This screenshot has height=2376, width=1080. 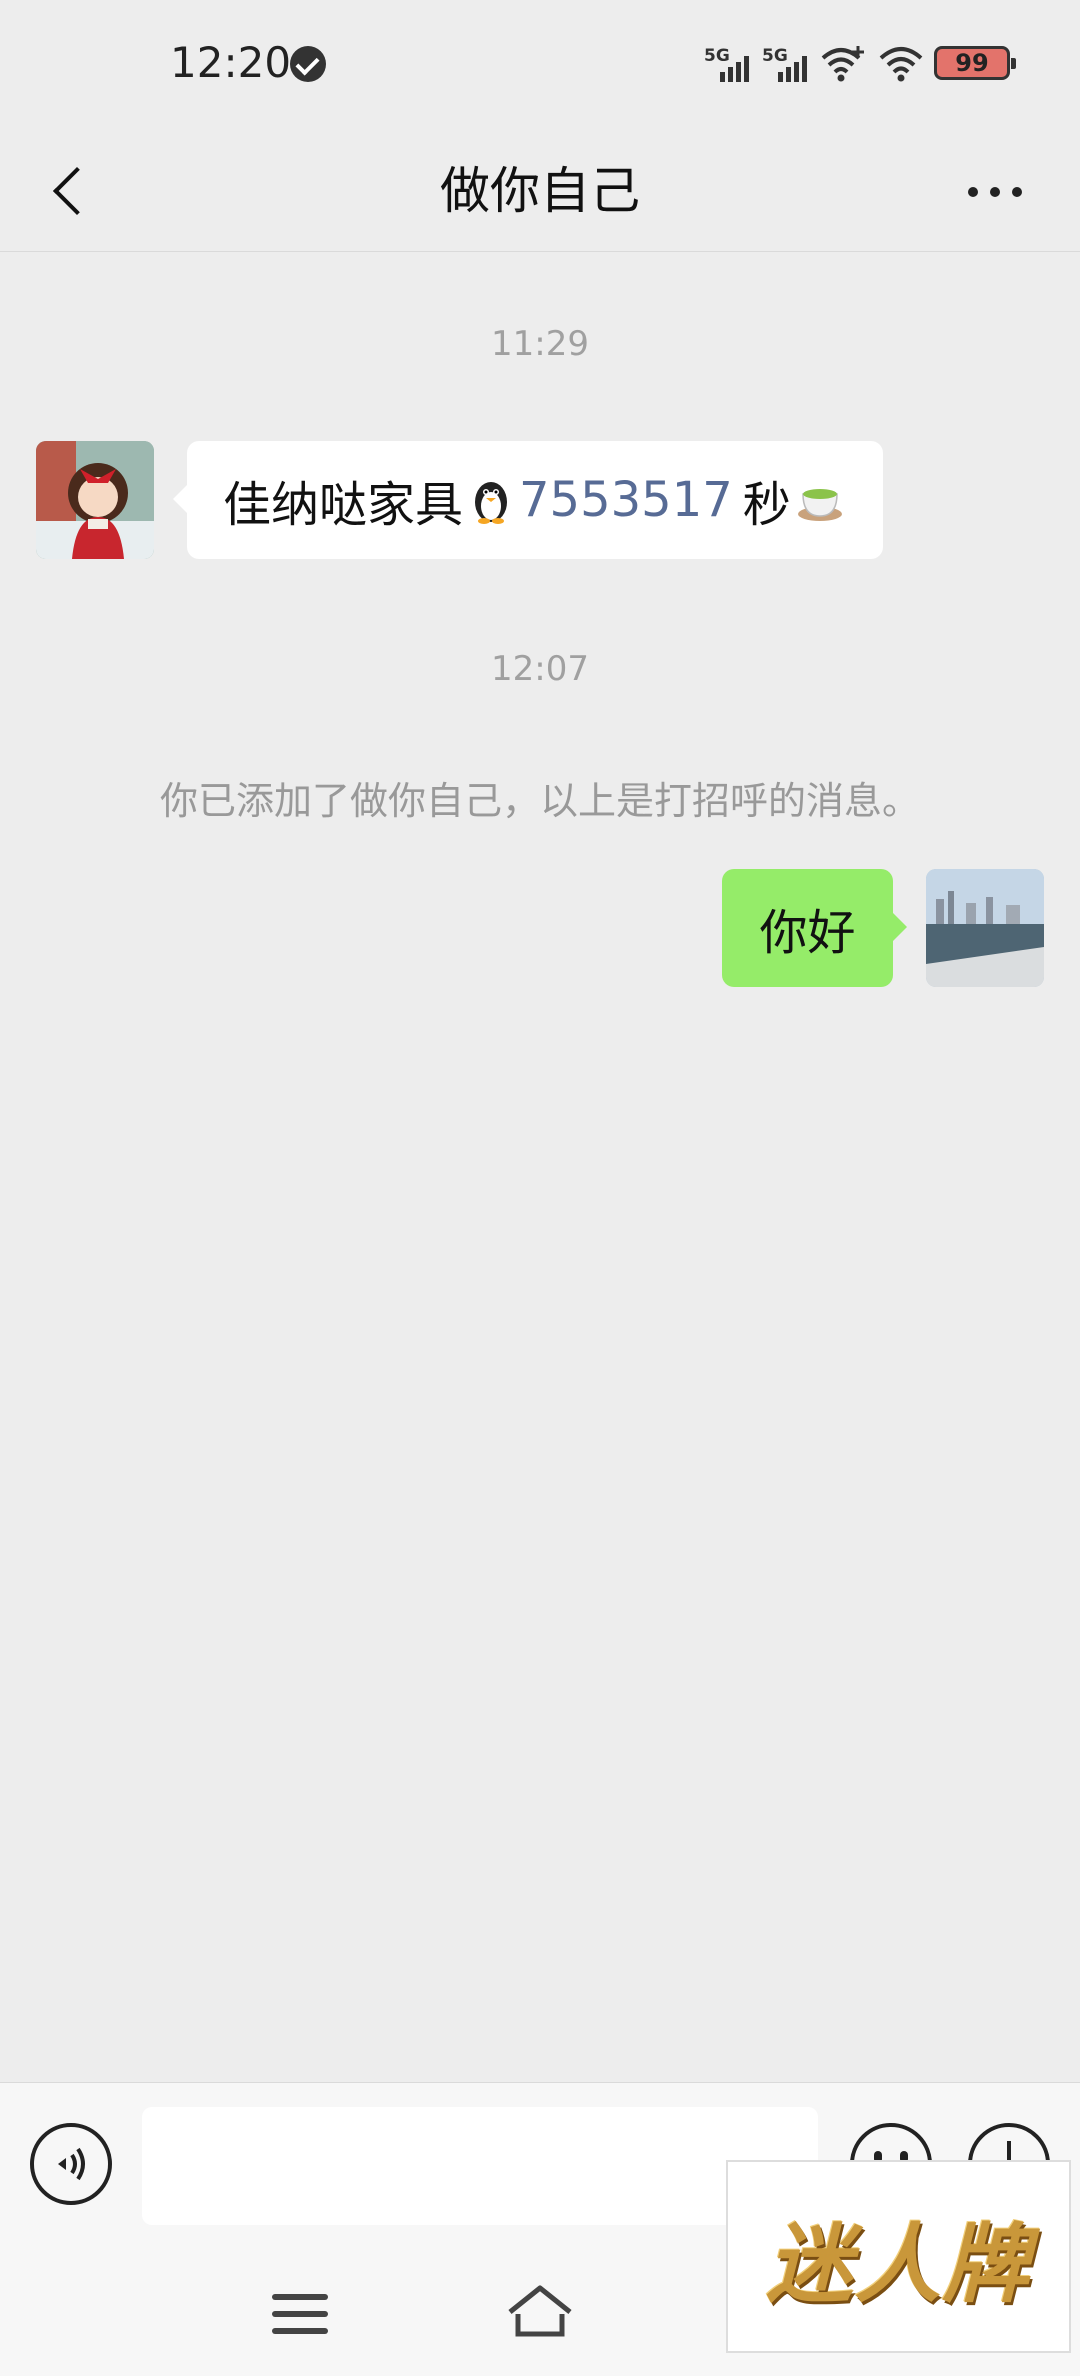 I want to click on avatar-girl-image, so click(x=95, y=500).